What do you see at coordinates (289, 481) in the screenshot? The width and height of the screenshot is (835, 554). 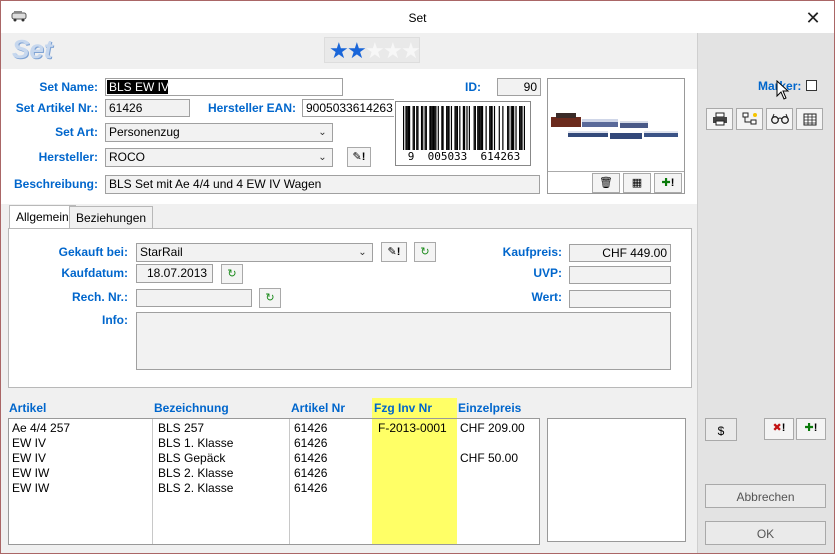 I see `column-divider` at bounding box center [289, 481].